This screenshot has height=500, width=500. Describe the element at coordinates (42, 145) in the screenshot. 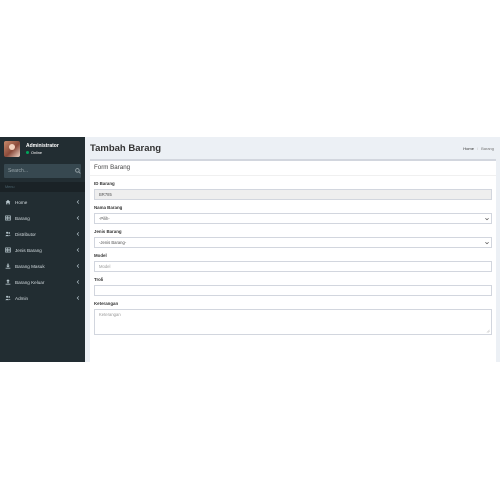

I see `user-name: Administrator` at that location.